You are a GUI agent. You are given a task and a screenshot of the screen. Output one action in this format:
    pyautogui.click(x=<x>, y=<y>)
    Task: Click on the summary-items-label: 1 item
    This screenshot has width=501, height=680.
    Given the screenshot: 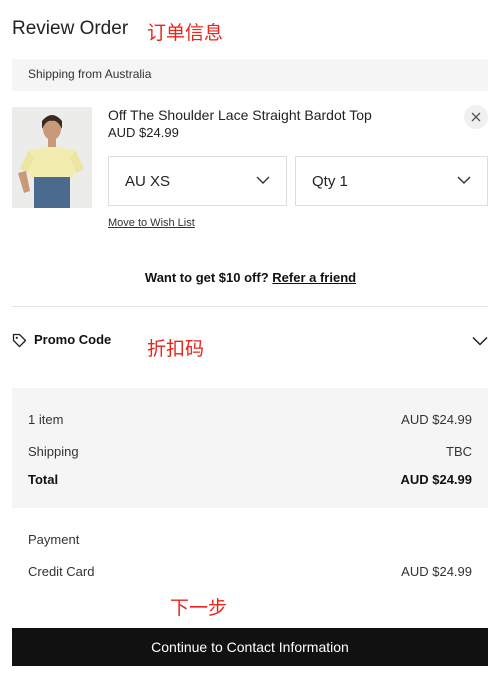 What is the action you would take?
    pyautogui.click(x=46, y=419)
    